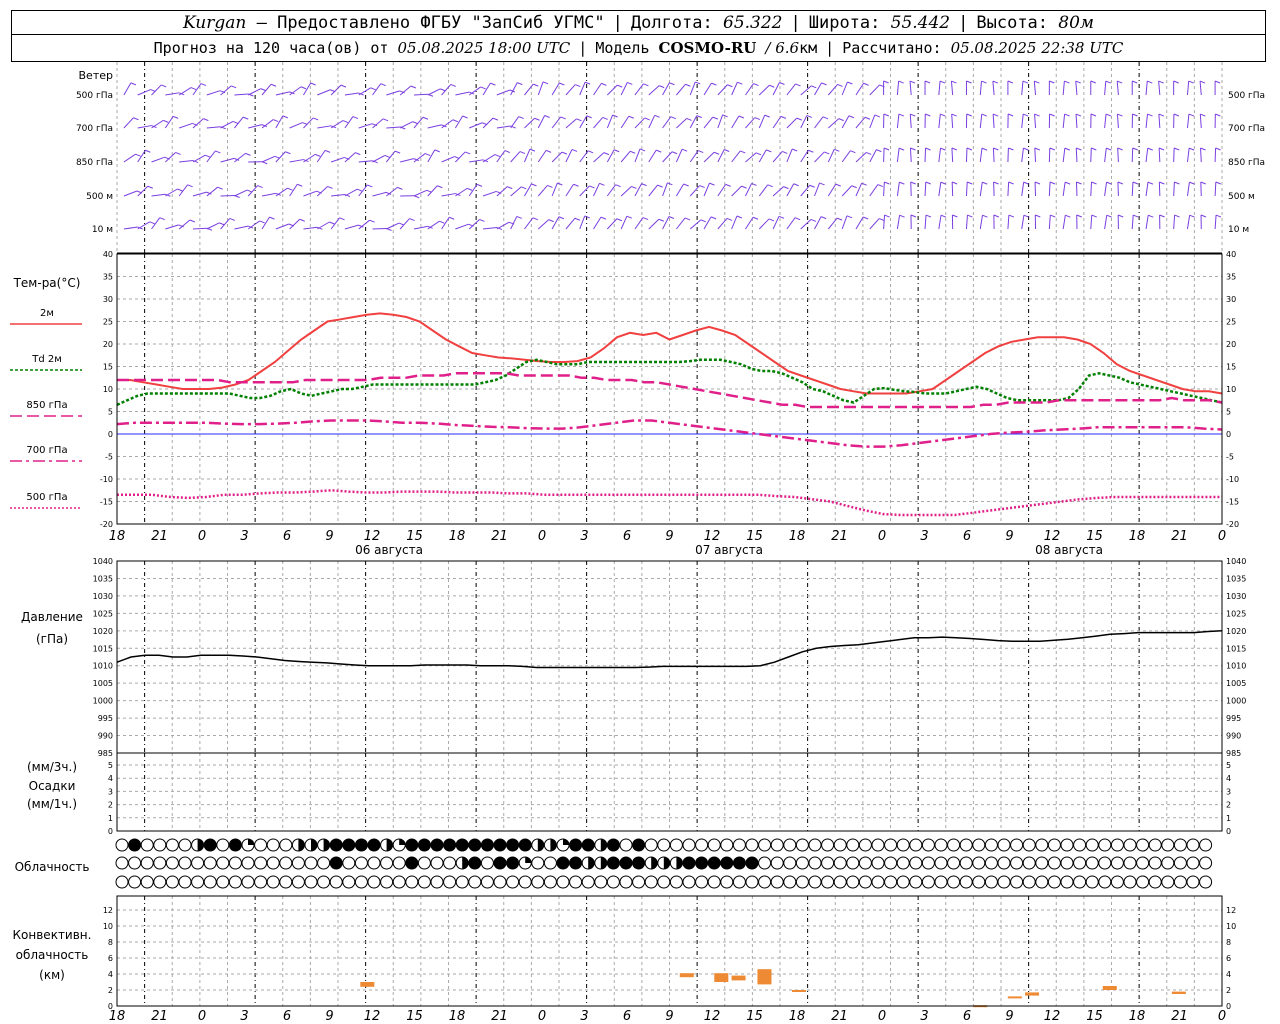 Image resolution: width=1280 pixels, height=1024 pixels. Describe the element at coordinates (200, 845) in the screenshot. I see `cloud-cover-symbol-fill` at that location.